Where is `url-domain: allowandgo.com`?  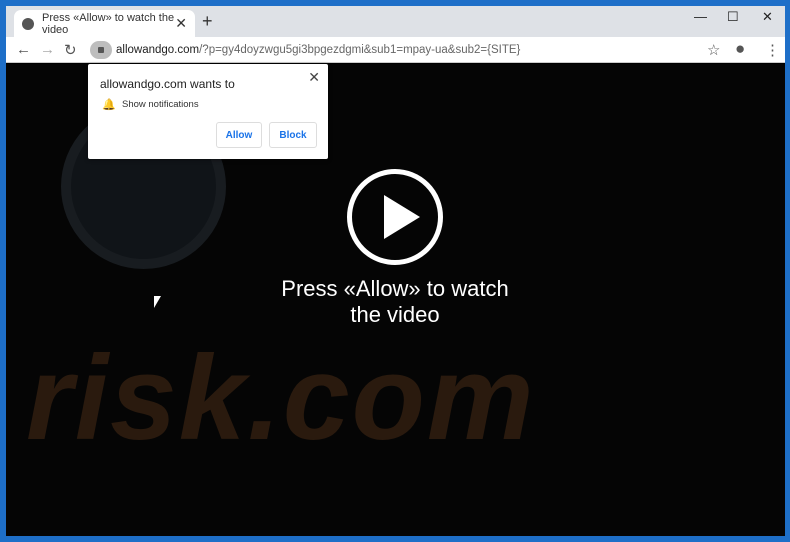
url-domain: allowandgo.com is located at coordinates (158, 50).